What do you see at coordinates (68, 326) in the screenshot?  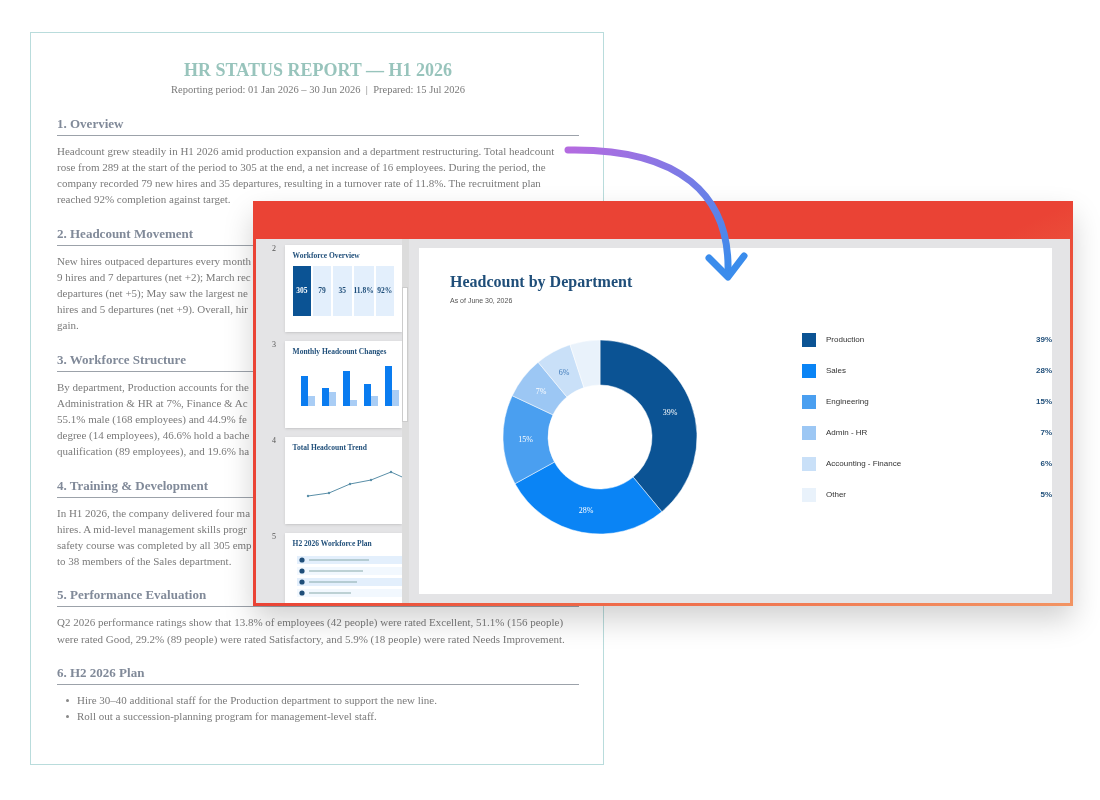 I see `paragraph-line: gain.` at bounding box center [68, 326].